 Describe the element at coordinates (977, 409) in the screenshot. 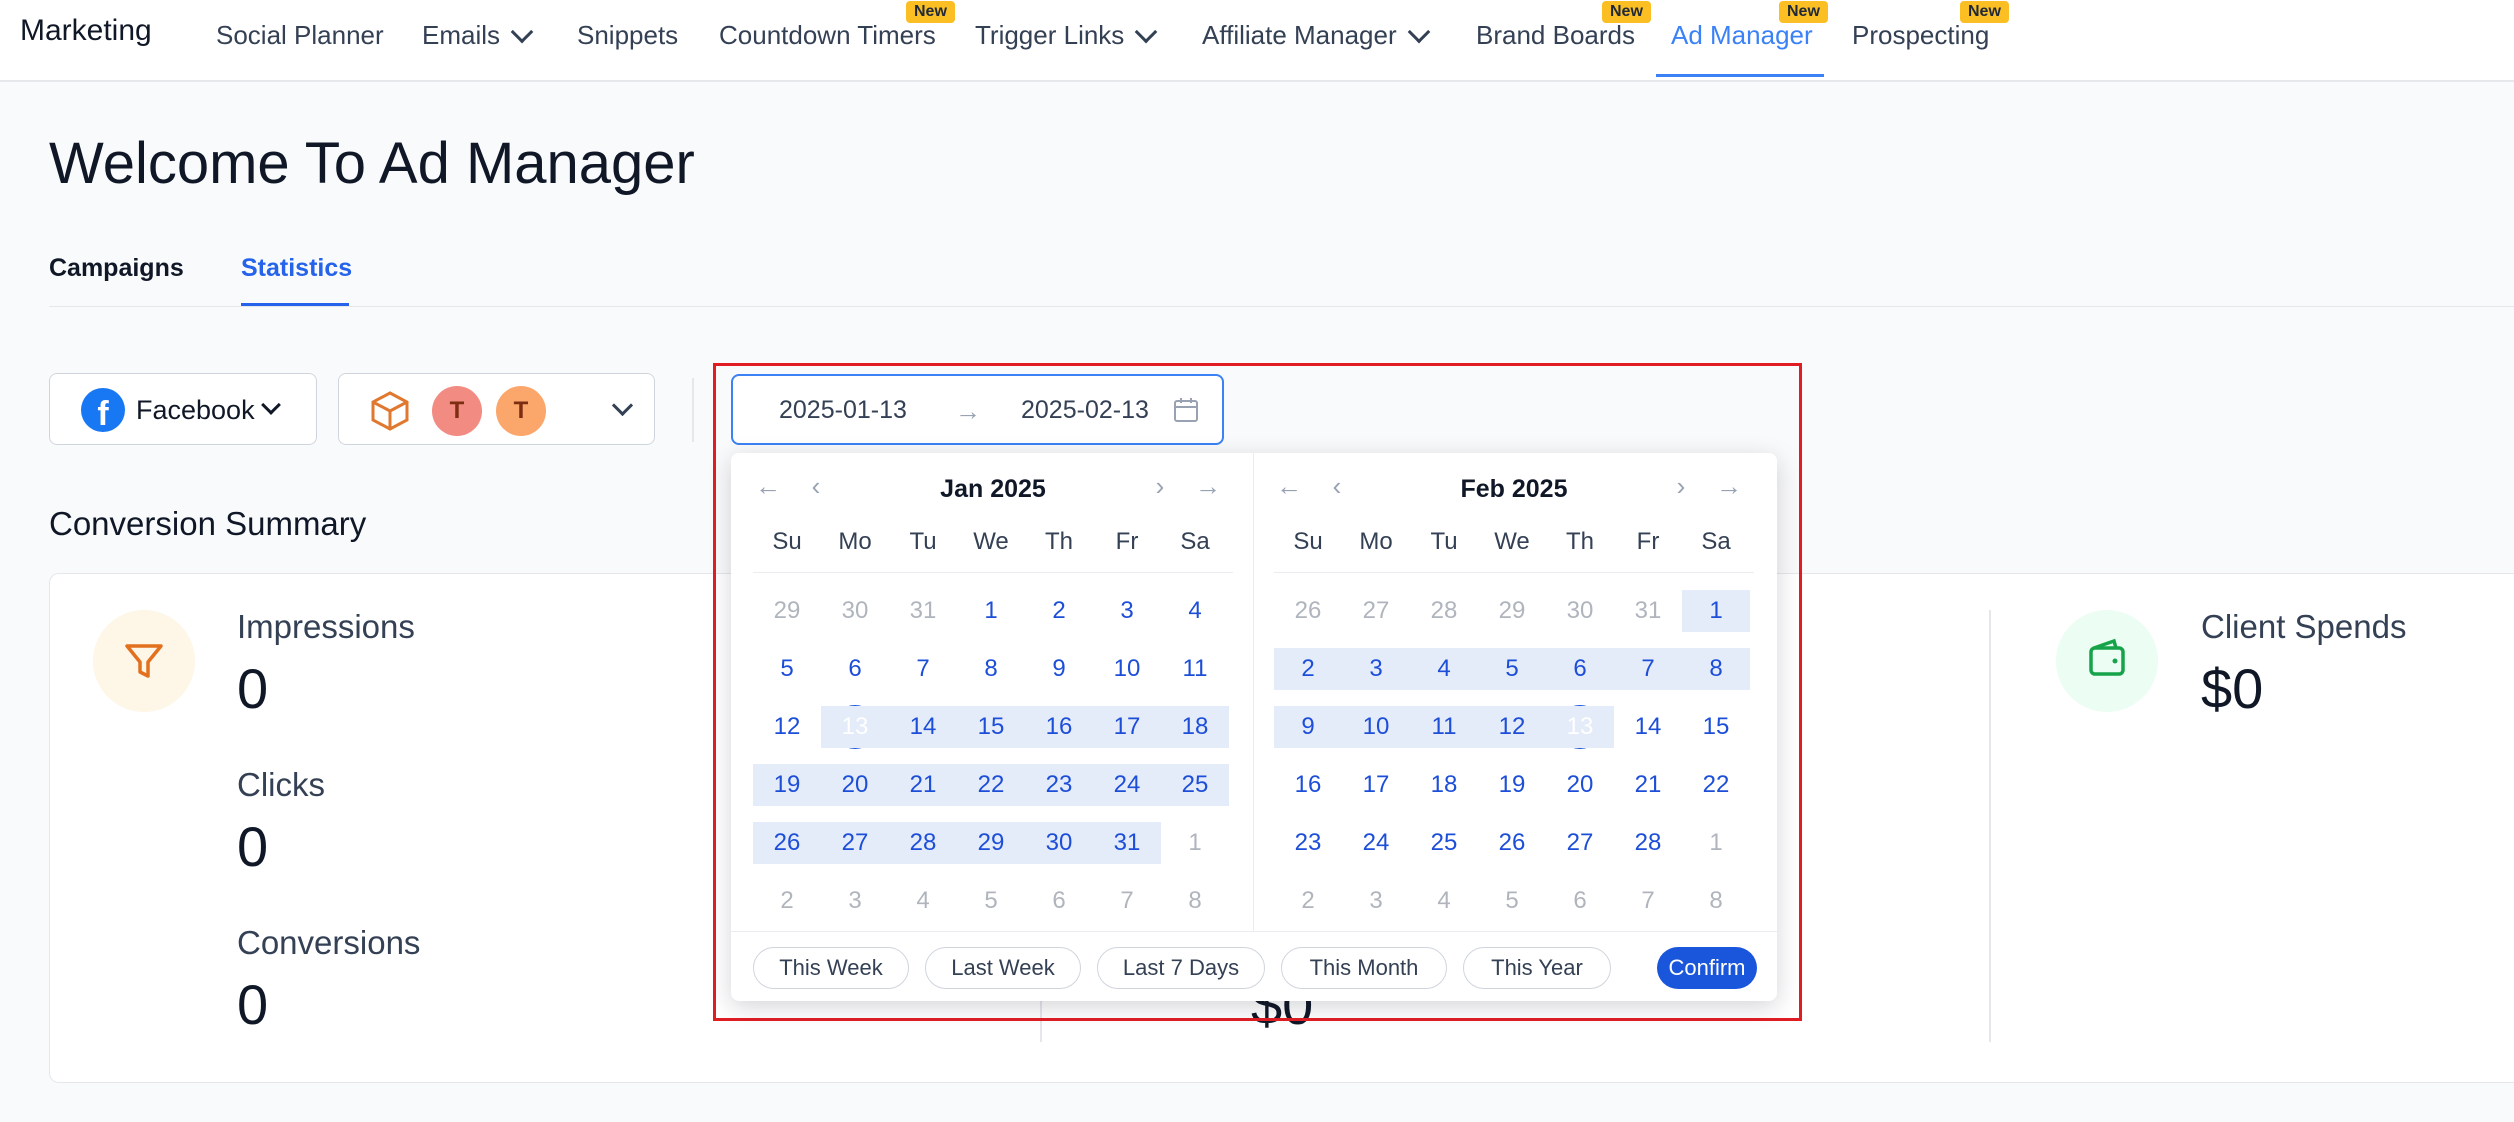

I see `date-range-input: 2025-01-13 → 2025-02-13` at that location.